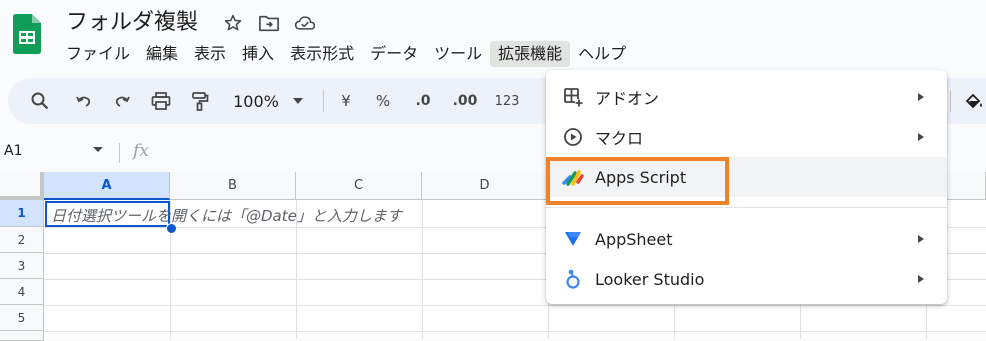 Image resolution: width=986 pixels, height=341 pixels. What do you see at coordinates (22, 318) in the screenshot?
I see `row-header-5: 5` at bounding box center [22, 318].